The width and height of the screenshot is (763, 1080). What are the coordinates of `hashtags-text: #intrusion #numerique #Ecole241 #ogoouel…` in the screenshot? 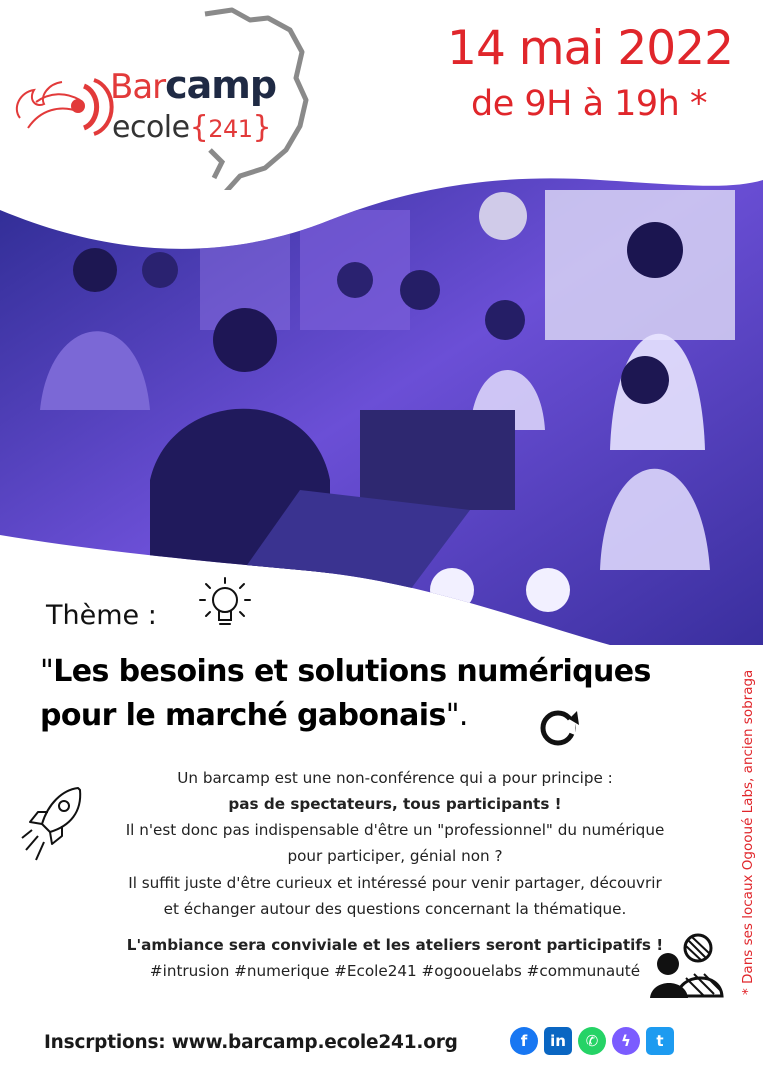 It's located at (395, 970).